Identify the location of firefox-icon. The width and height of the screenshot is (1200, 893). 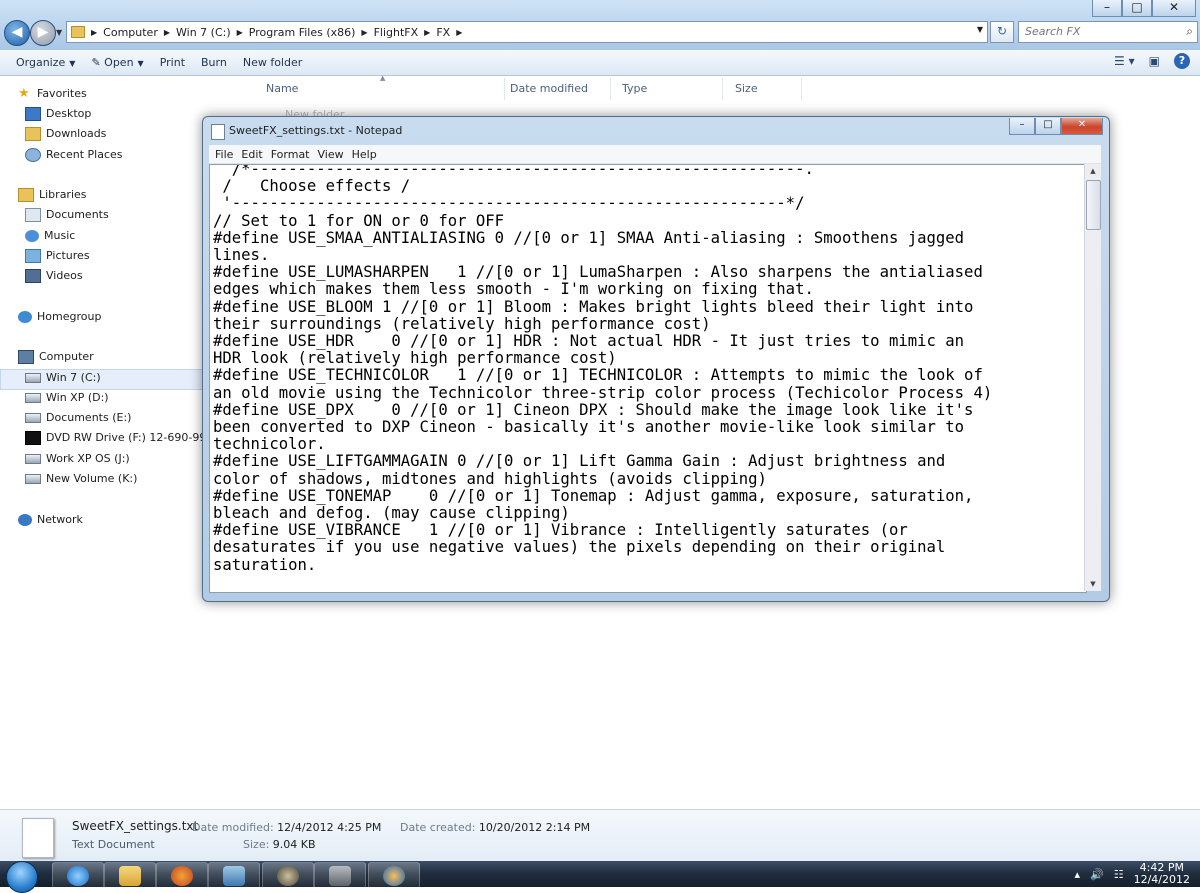
(182, 876).